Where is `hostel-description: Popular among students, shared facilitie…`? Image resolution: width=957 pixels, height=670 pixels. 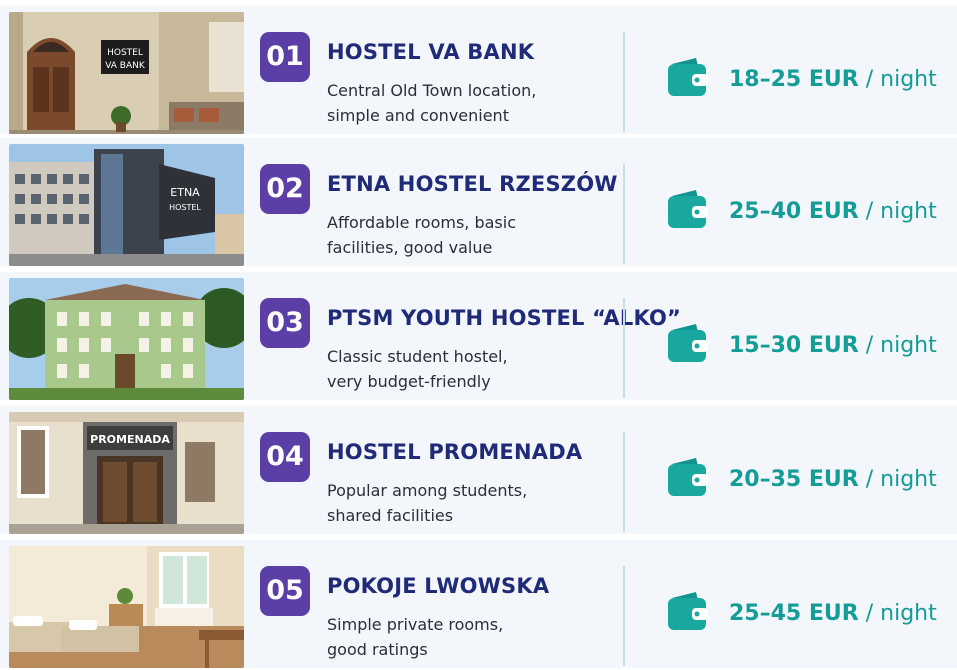
hostel-description: Popular among students, shared facilitie… is located at coordinates (467, 503).